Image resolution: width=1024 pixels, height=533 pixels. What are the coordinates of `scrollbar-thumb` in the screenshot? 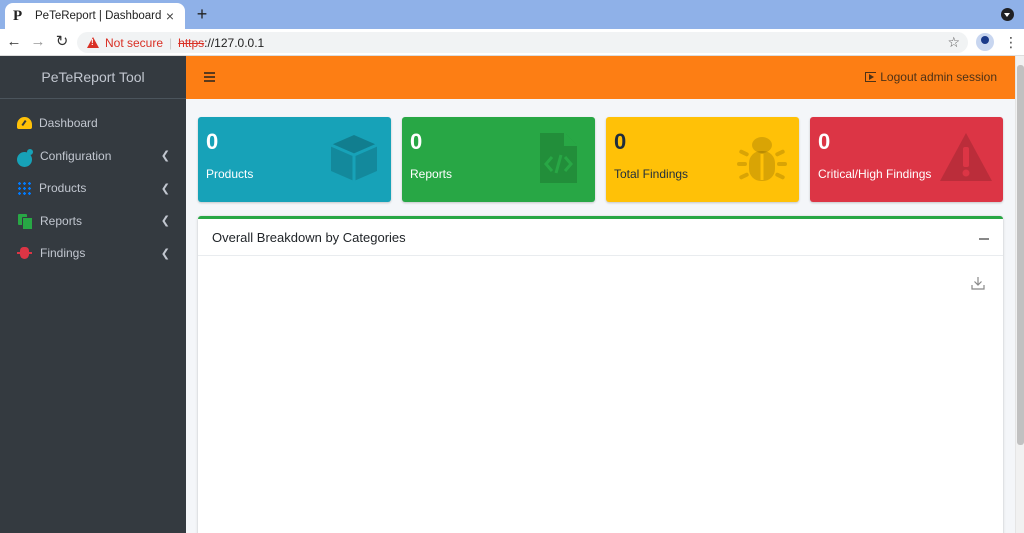 It's located at (1020, 255).